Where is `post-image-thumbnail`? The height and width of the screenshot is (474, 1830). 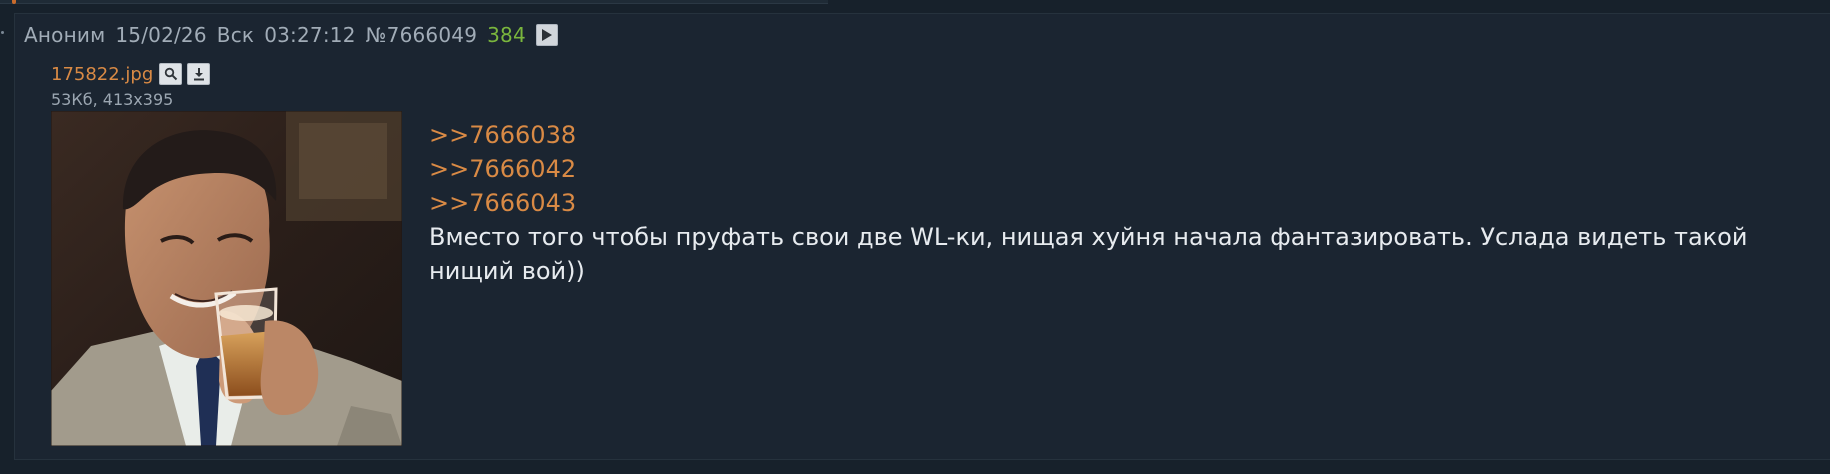 post-image-thumbnail is located at coordinates (226, 278).